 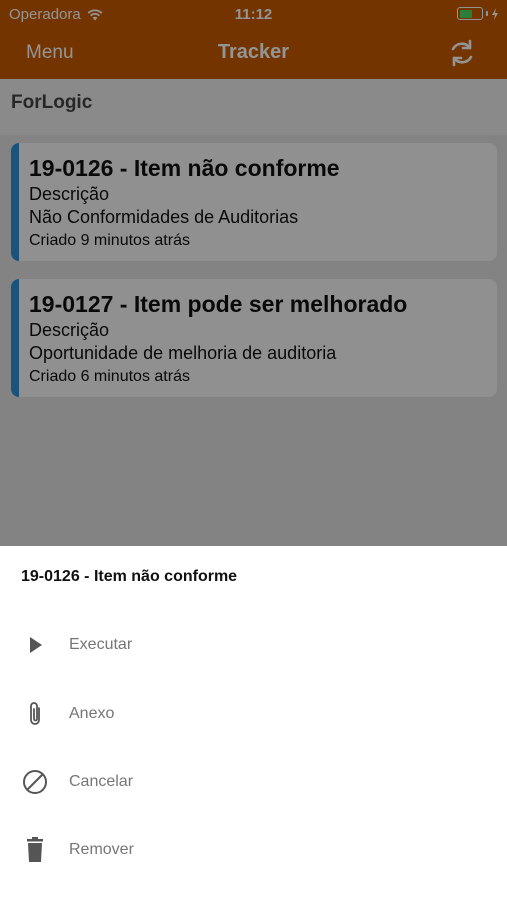 I want to click on cancel-button: Cancelar, so click(x=253, y=782).